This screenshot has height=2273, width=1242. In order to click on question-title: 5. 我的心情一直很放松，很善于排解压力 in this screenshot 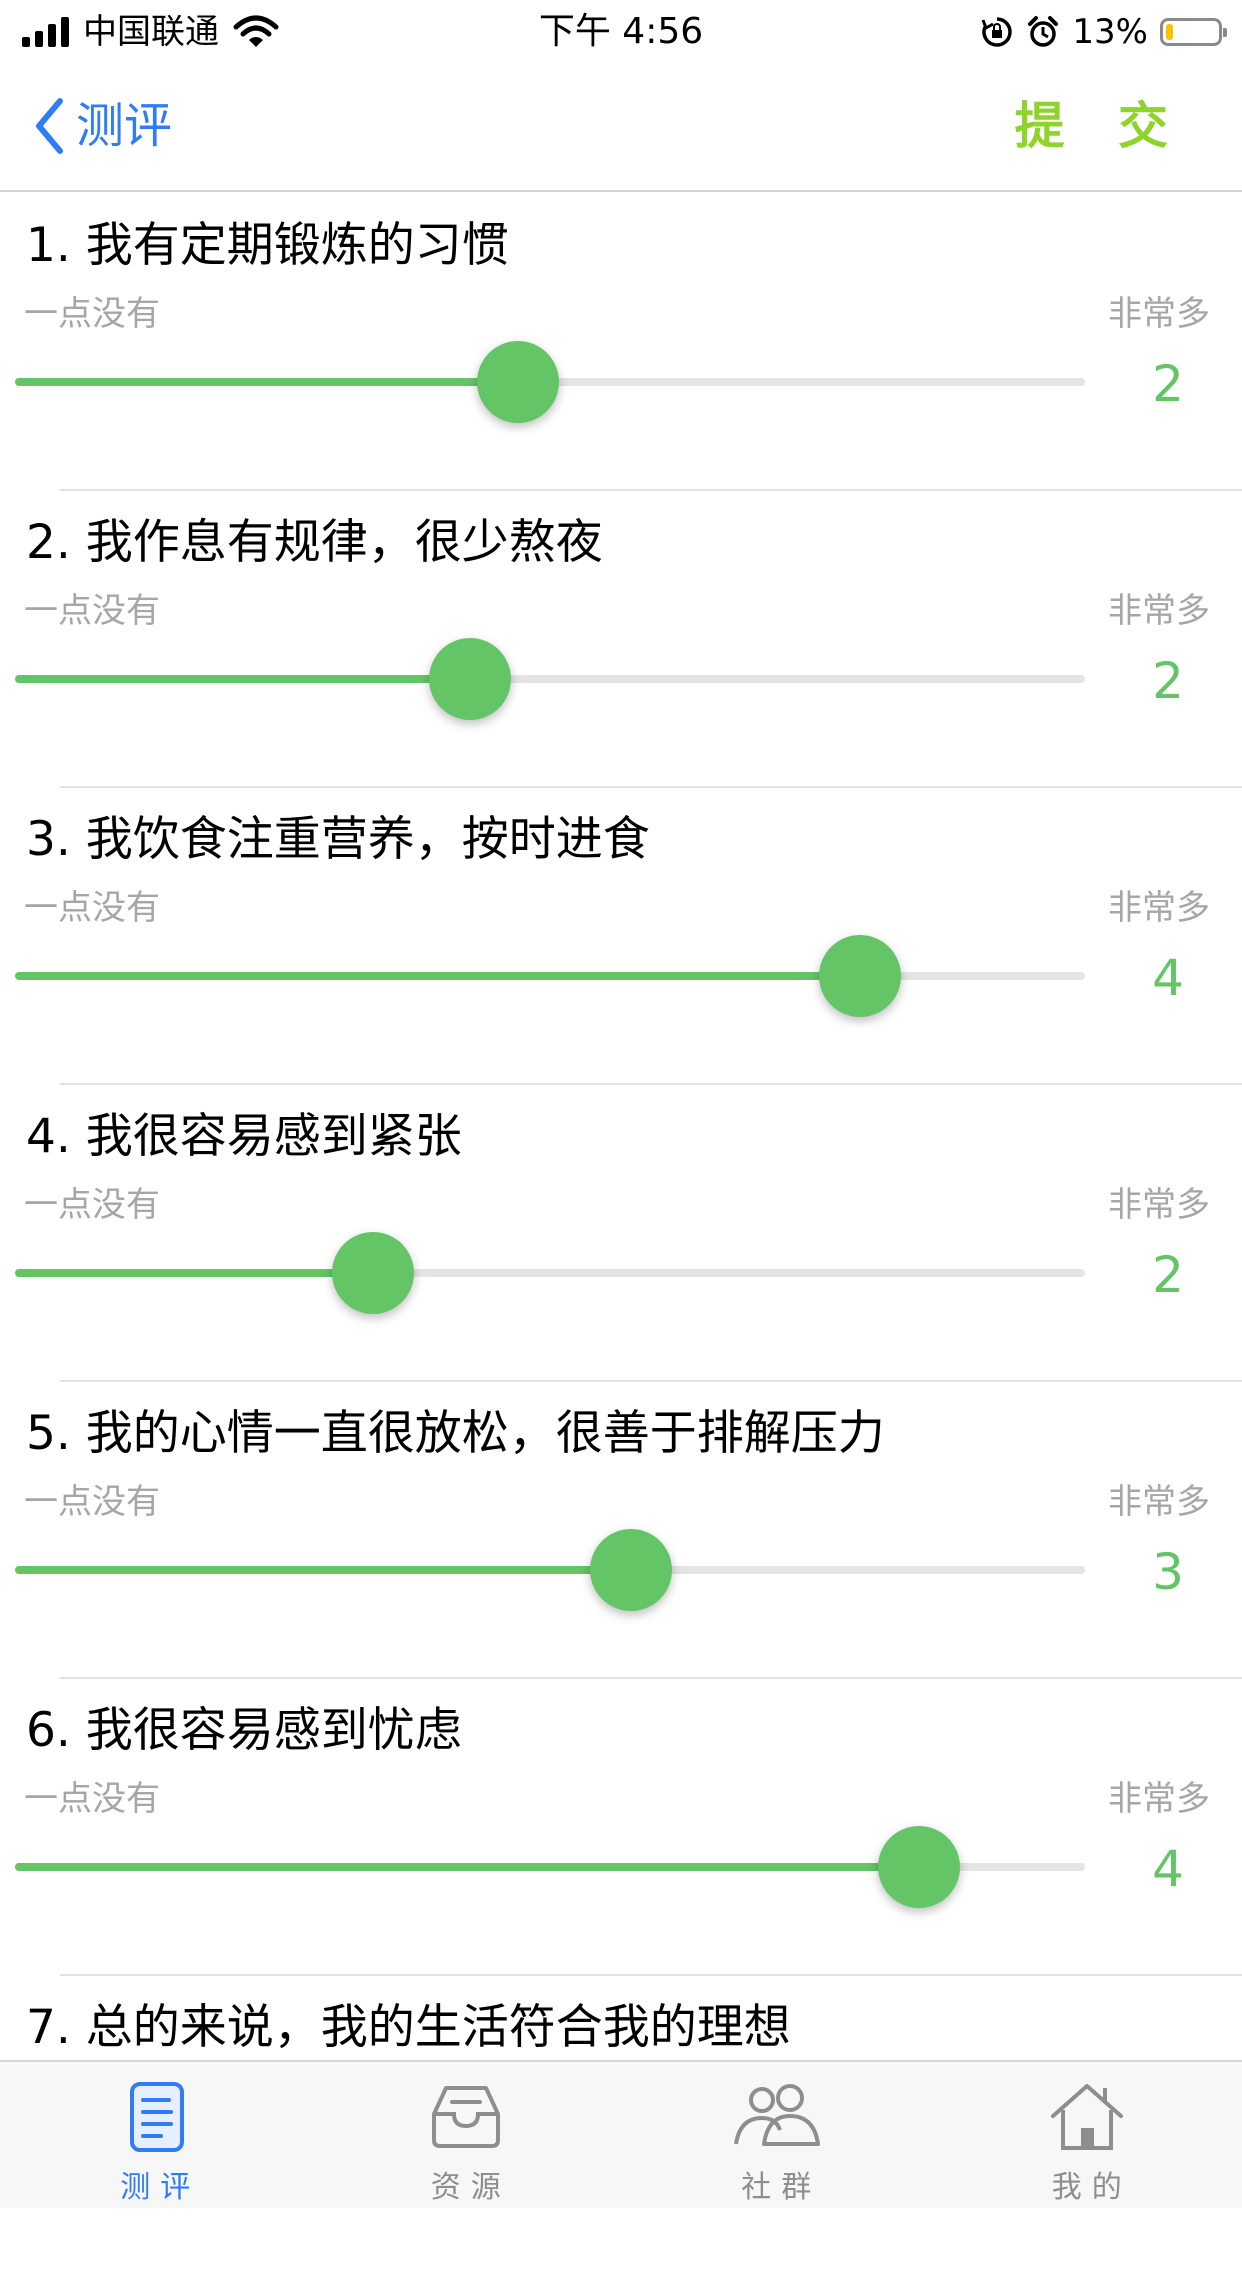, I will do `click(455, 1434)`.